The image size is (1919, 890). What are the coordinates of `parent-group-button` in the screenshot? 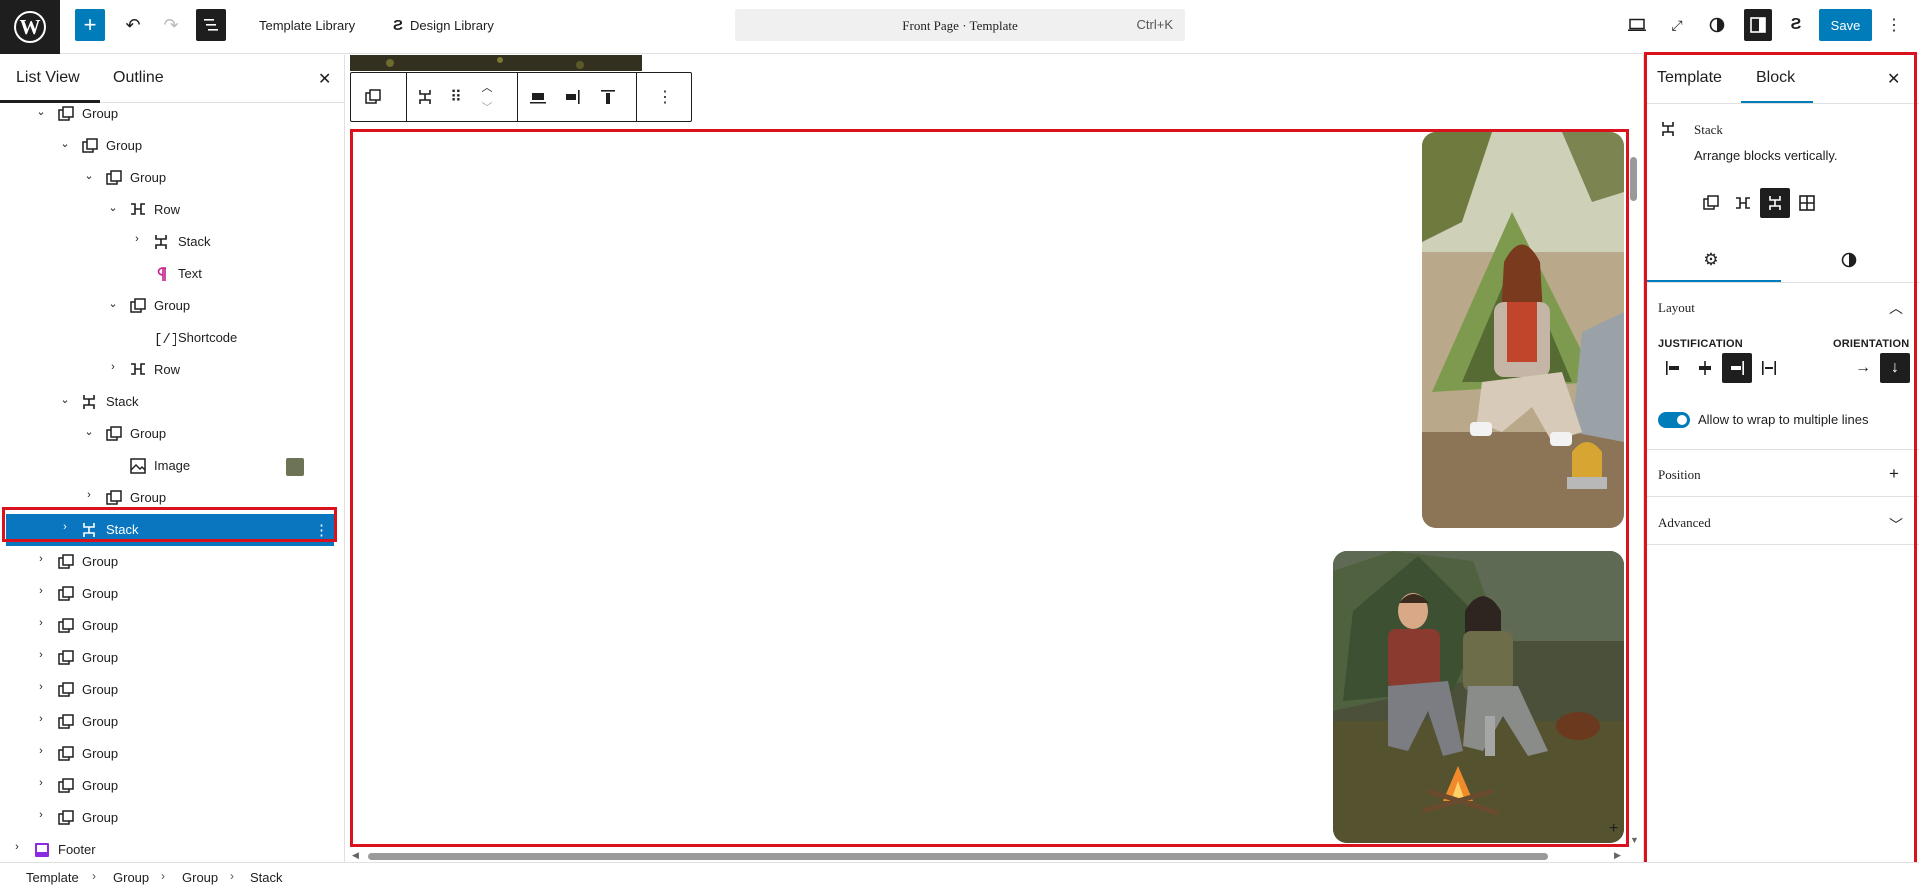 It's located at (373, 97).